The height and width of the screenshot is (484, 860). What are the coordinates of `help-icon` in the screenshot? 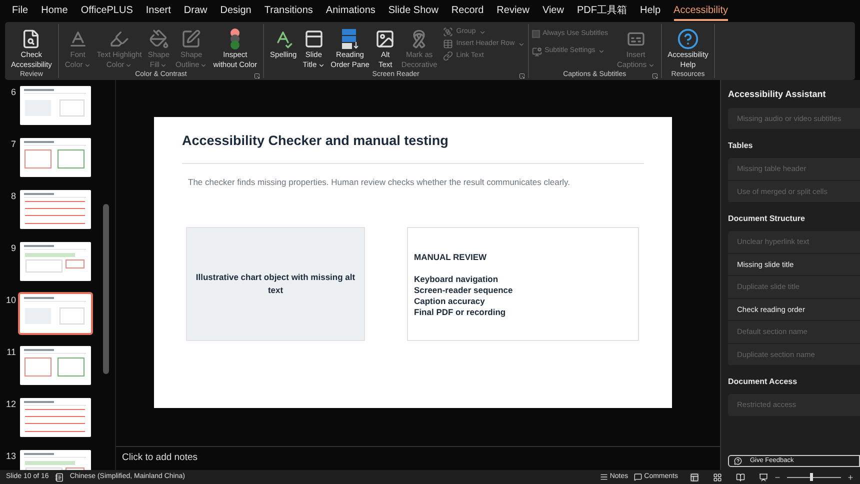 It's located at (688, 39).